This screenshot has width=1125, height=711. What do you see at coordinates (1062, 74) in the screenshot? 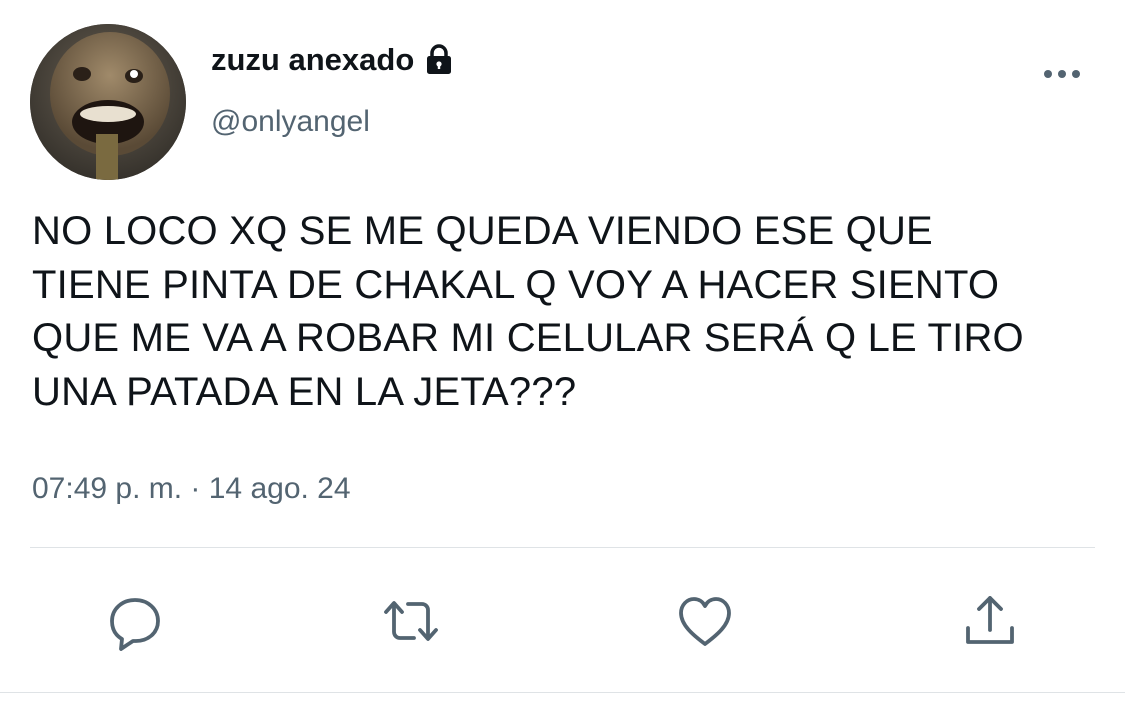
I see `more-options-icon` at bounding box center [1062, 74].